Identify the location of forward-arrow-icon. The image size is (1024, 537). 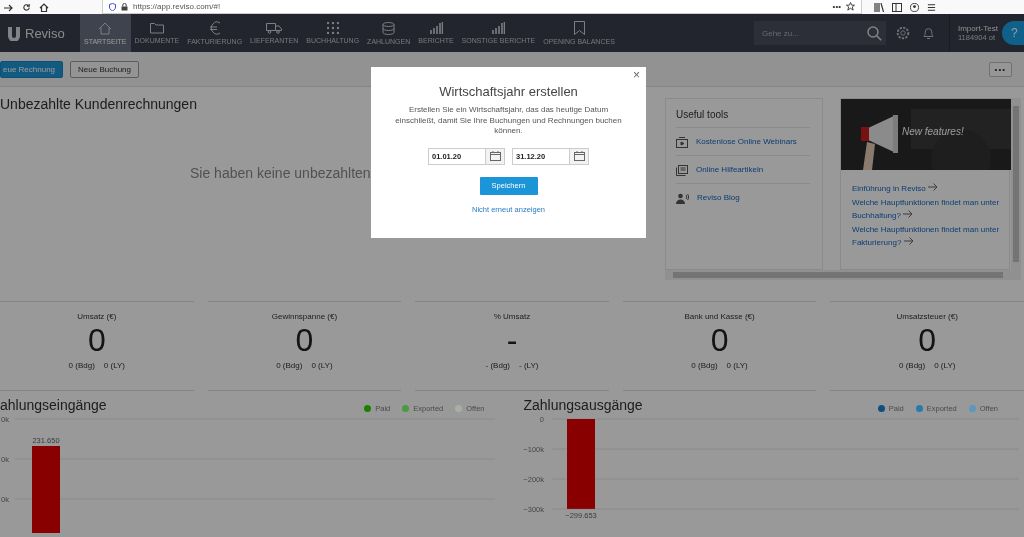
(9, 8).